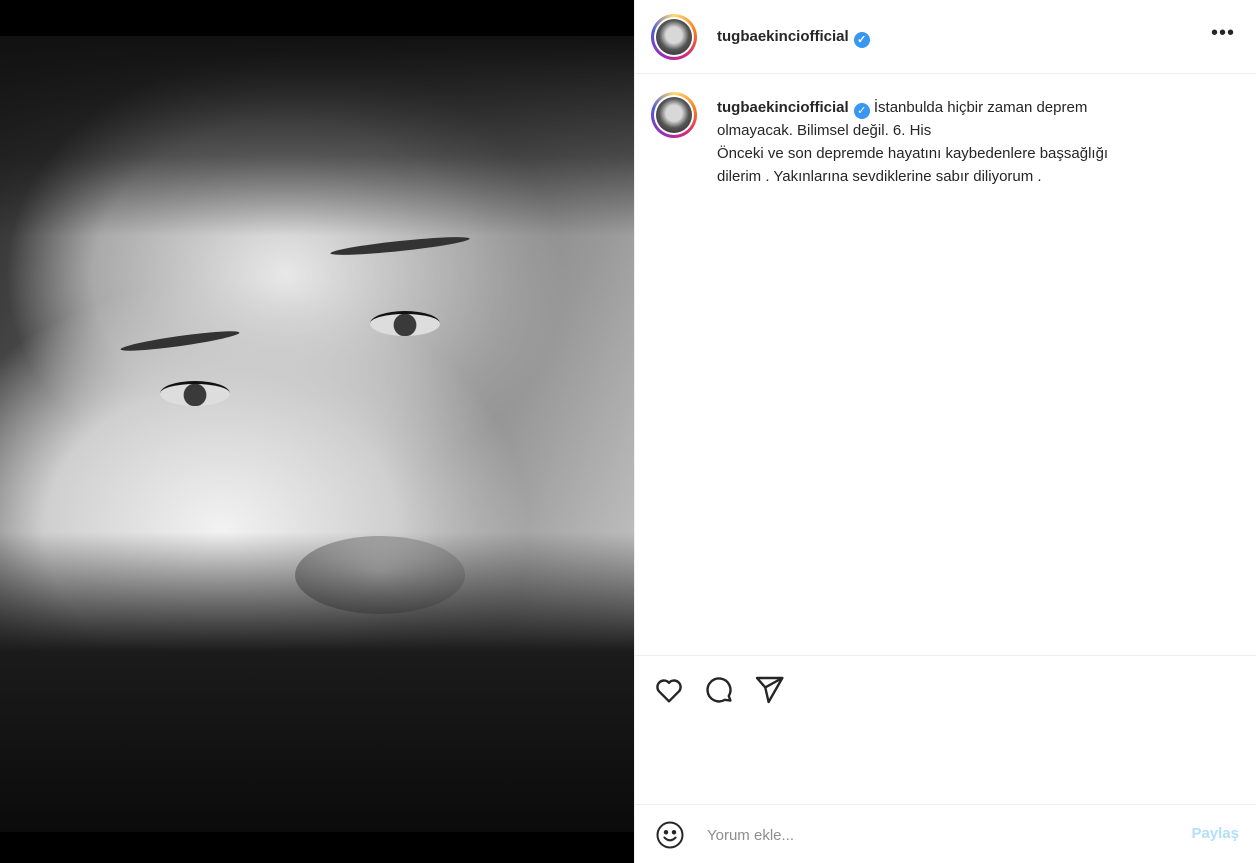 Image resolution: width=1256 pixels, height=863 pixels. I want to click on photo-right-eye, so click(405, 323).